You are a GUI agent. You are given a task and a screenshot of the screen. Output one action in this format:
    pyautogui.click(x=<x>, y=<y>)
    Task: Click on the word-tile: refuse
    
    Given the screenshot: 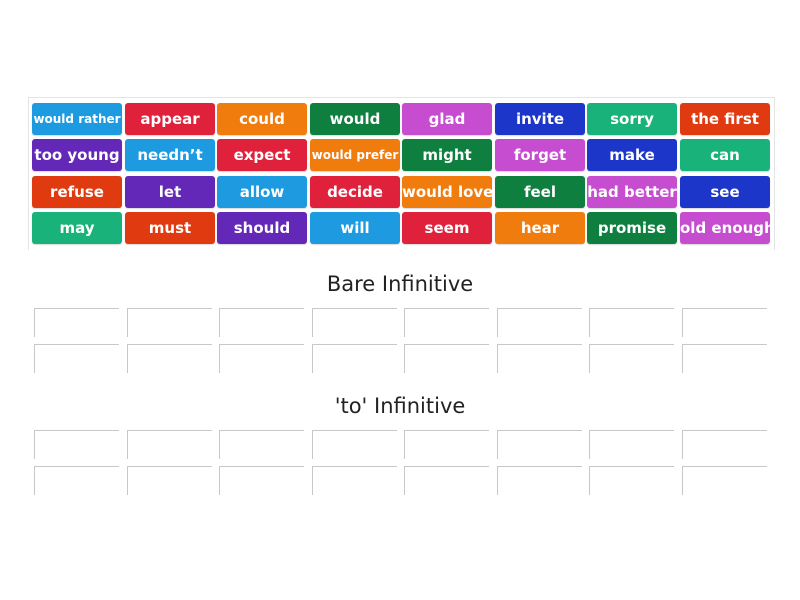 What is the action you would take?
    pyautogui.click(x=77, y=192)
    